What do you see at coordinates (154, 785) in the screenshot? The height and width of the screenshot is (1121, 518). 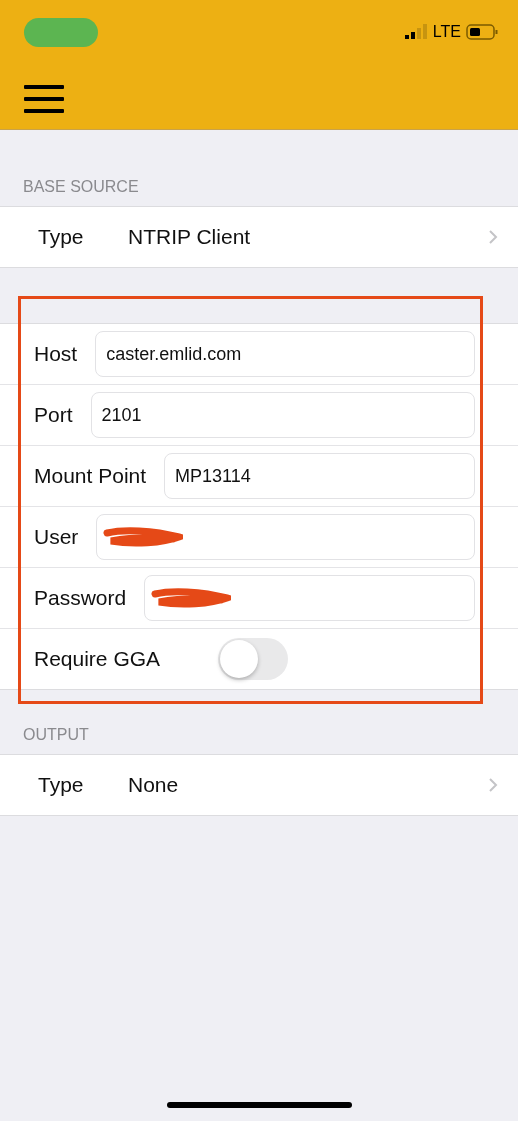 I see `row-value: None` at bounding box center [154, 785].